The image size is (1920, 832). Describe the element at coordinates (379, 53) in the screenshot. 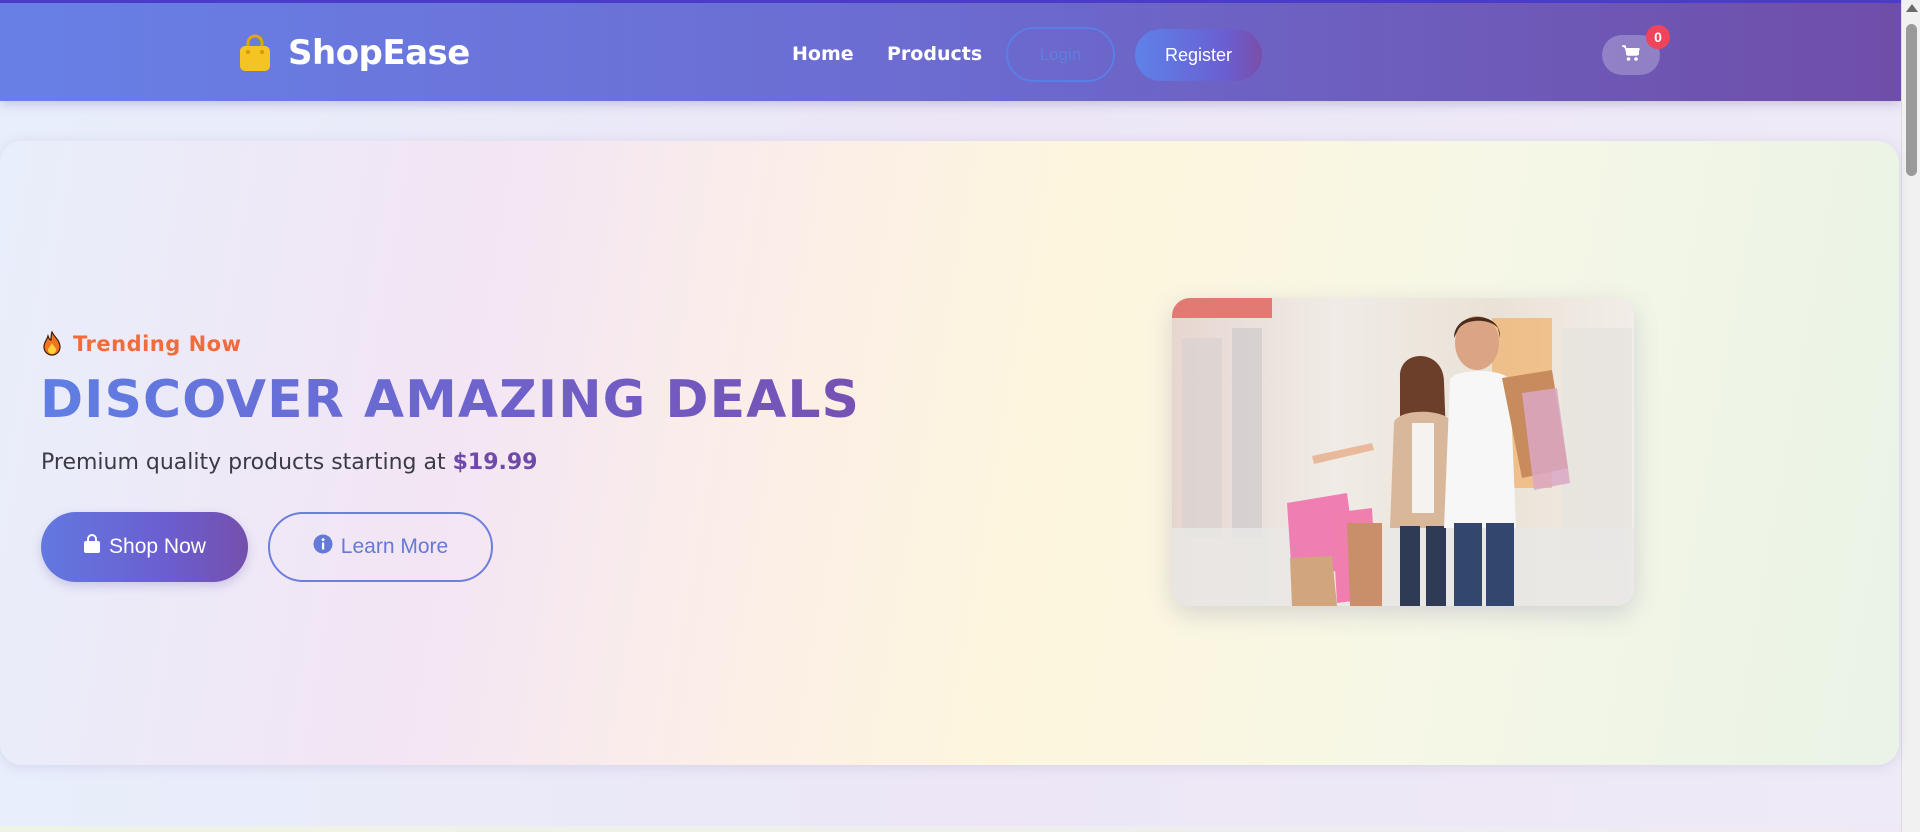

I see `brand-name: ShopEase` at that location.